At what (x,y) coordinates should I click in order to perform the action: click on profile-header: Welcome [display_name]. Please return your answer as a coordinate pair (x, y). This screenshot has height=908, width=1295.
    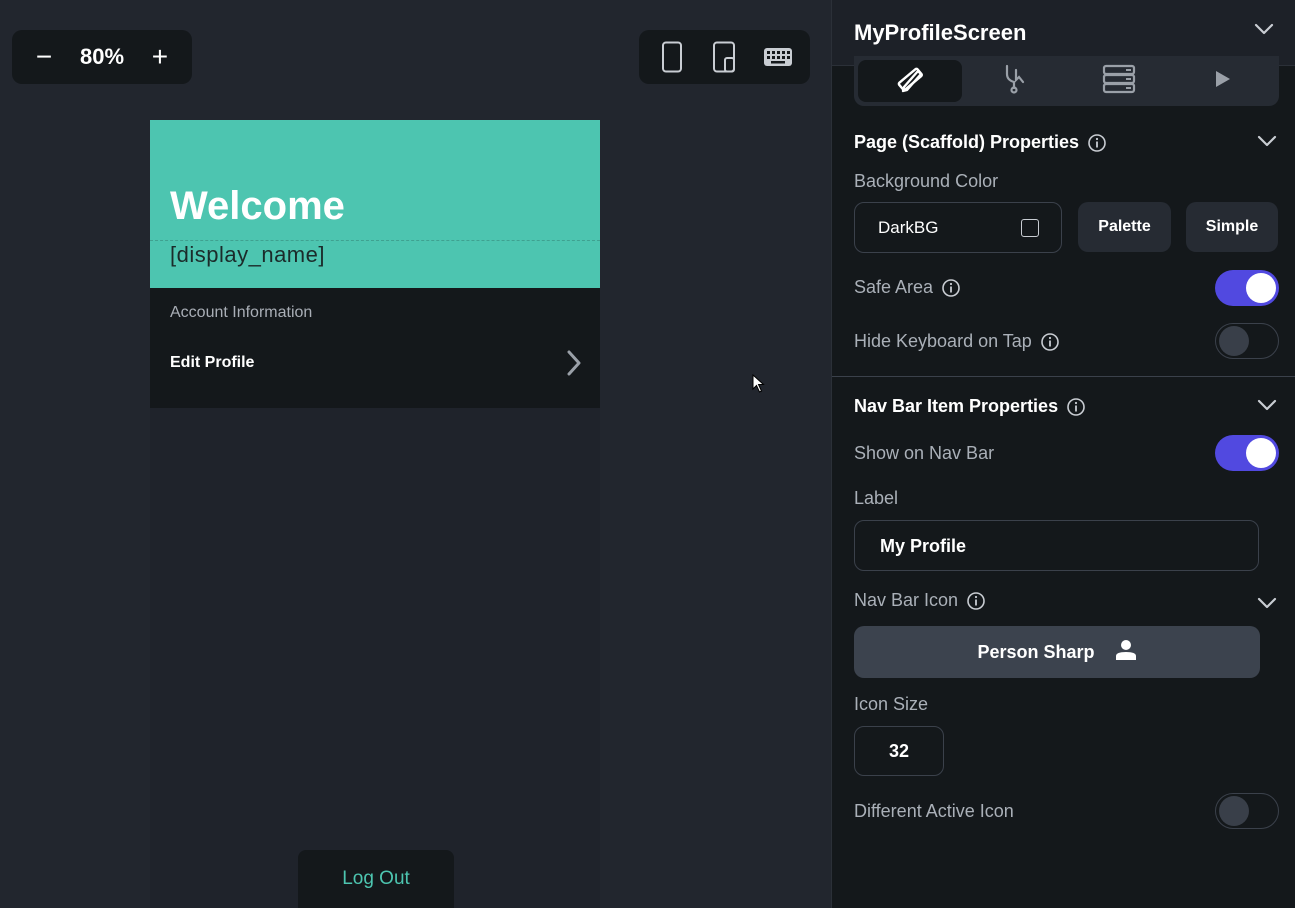
    Looking at the image, I should click on (375, 204).